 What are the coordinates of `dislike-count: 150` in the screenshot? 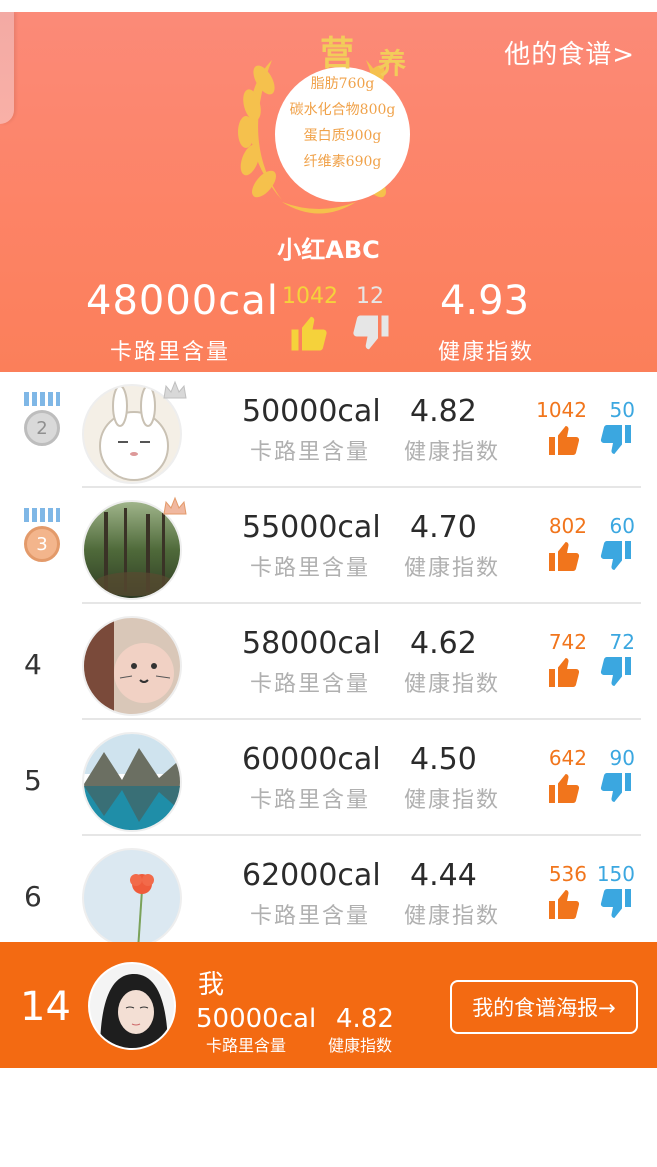 It's located at (615, 874).